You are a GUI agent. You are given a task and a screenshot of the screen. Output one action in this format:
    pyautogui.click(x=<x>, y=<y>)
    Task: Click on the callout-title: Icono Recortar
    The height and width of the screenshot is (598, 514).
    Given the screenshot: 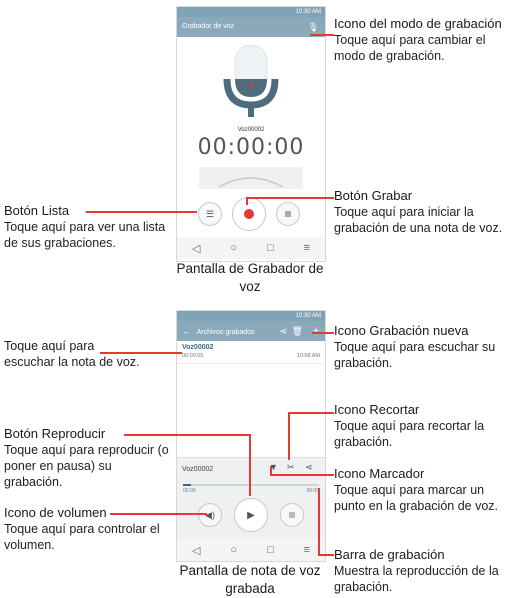 What is the action you would take?
    pyautogui.click(x=377, y=409)
    